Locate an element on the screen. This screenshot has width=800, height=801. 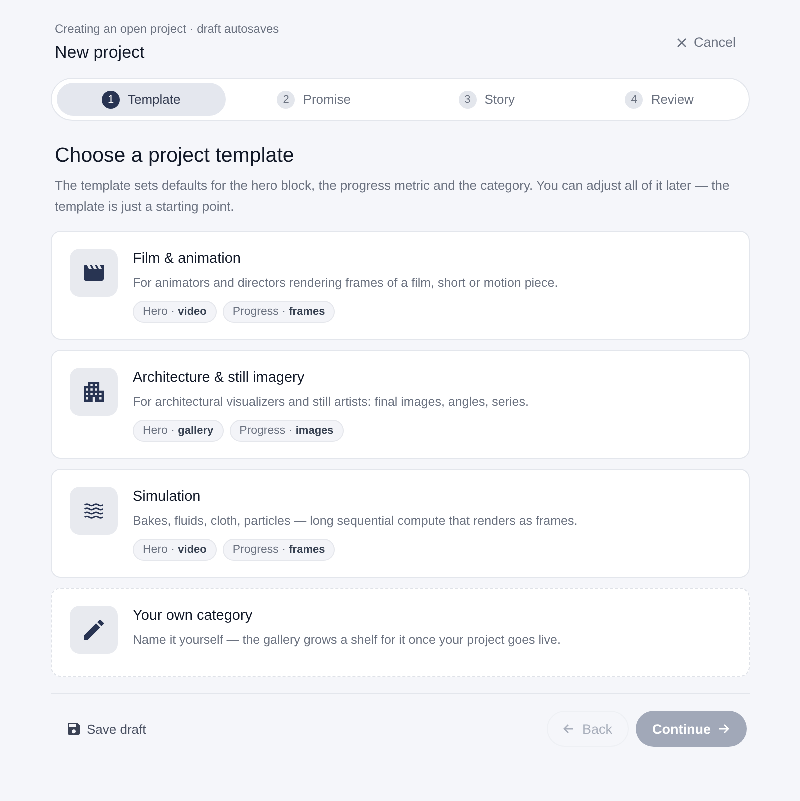
page-title: New project is located at coordinates (100, 53).